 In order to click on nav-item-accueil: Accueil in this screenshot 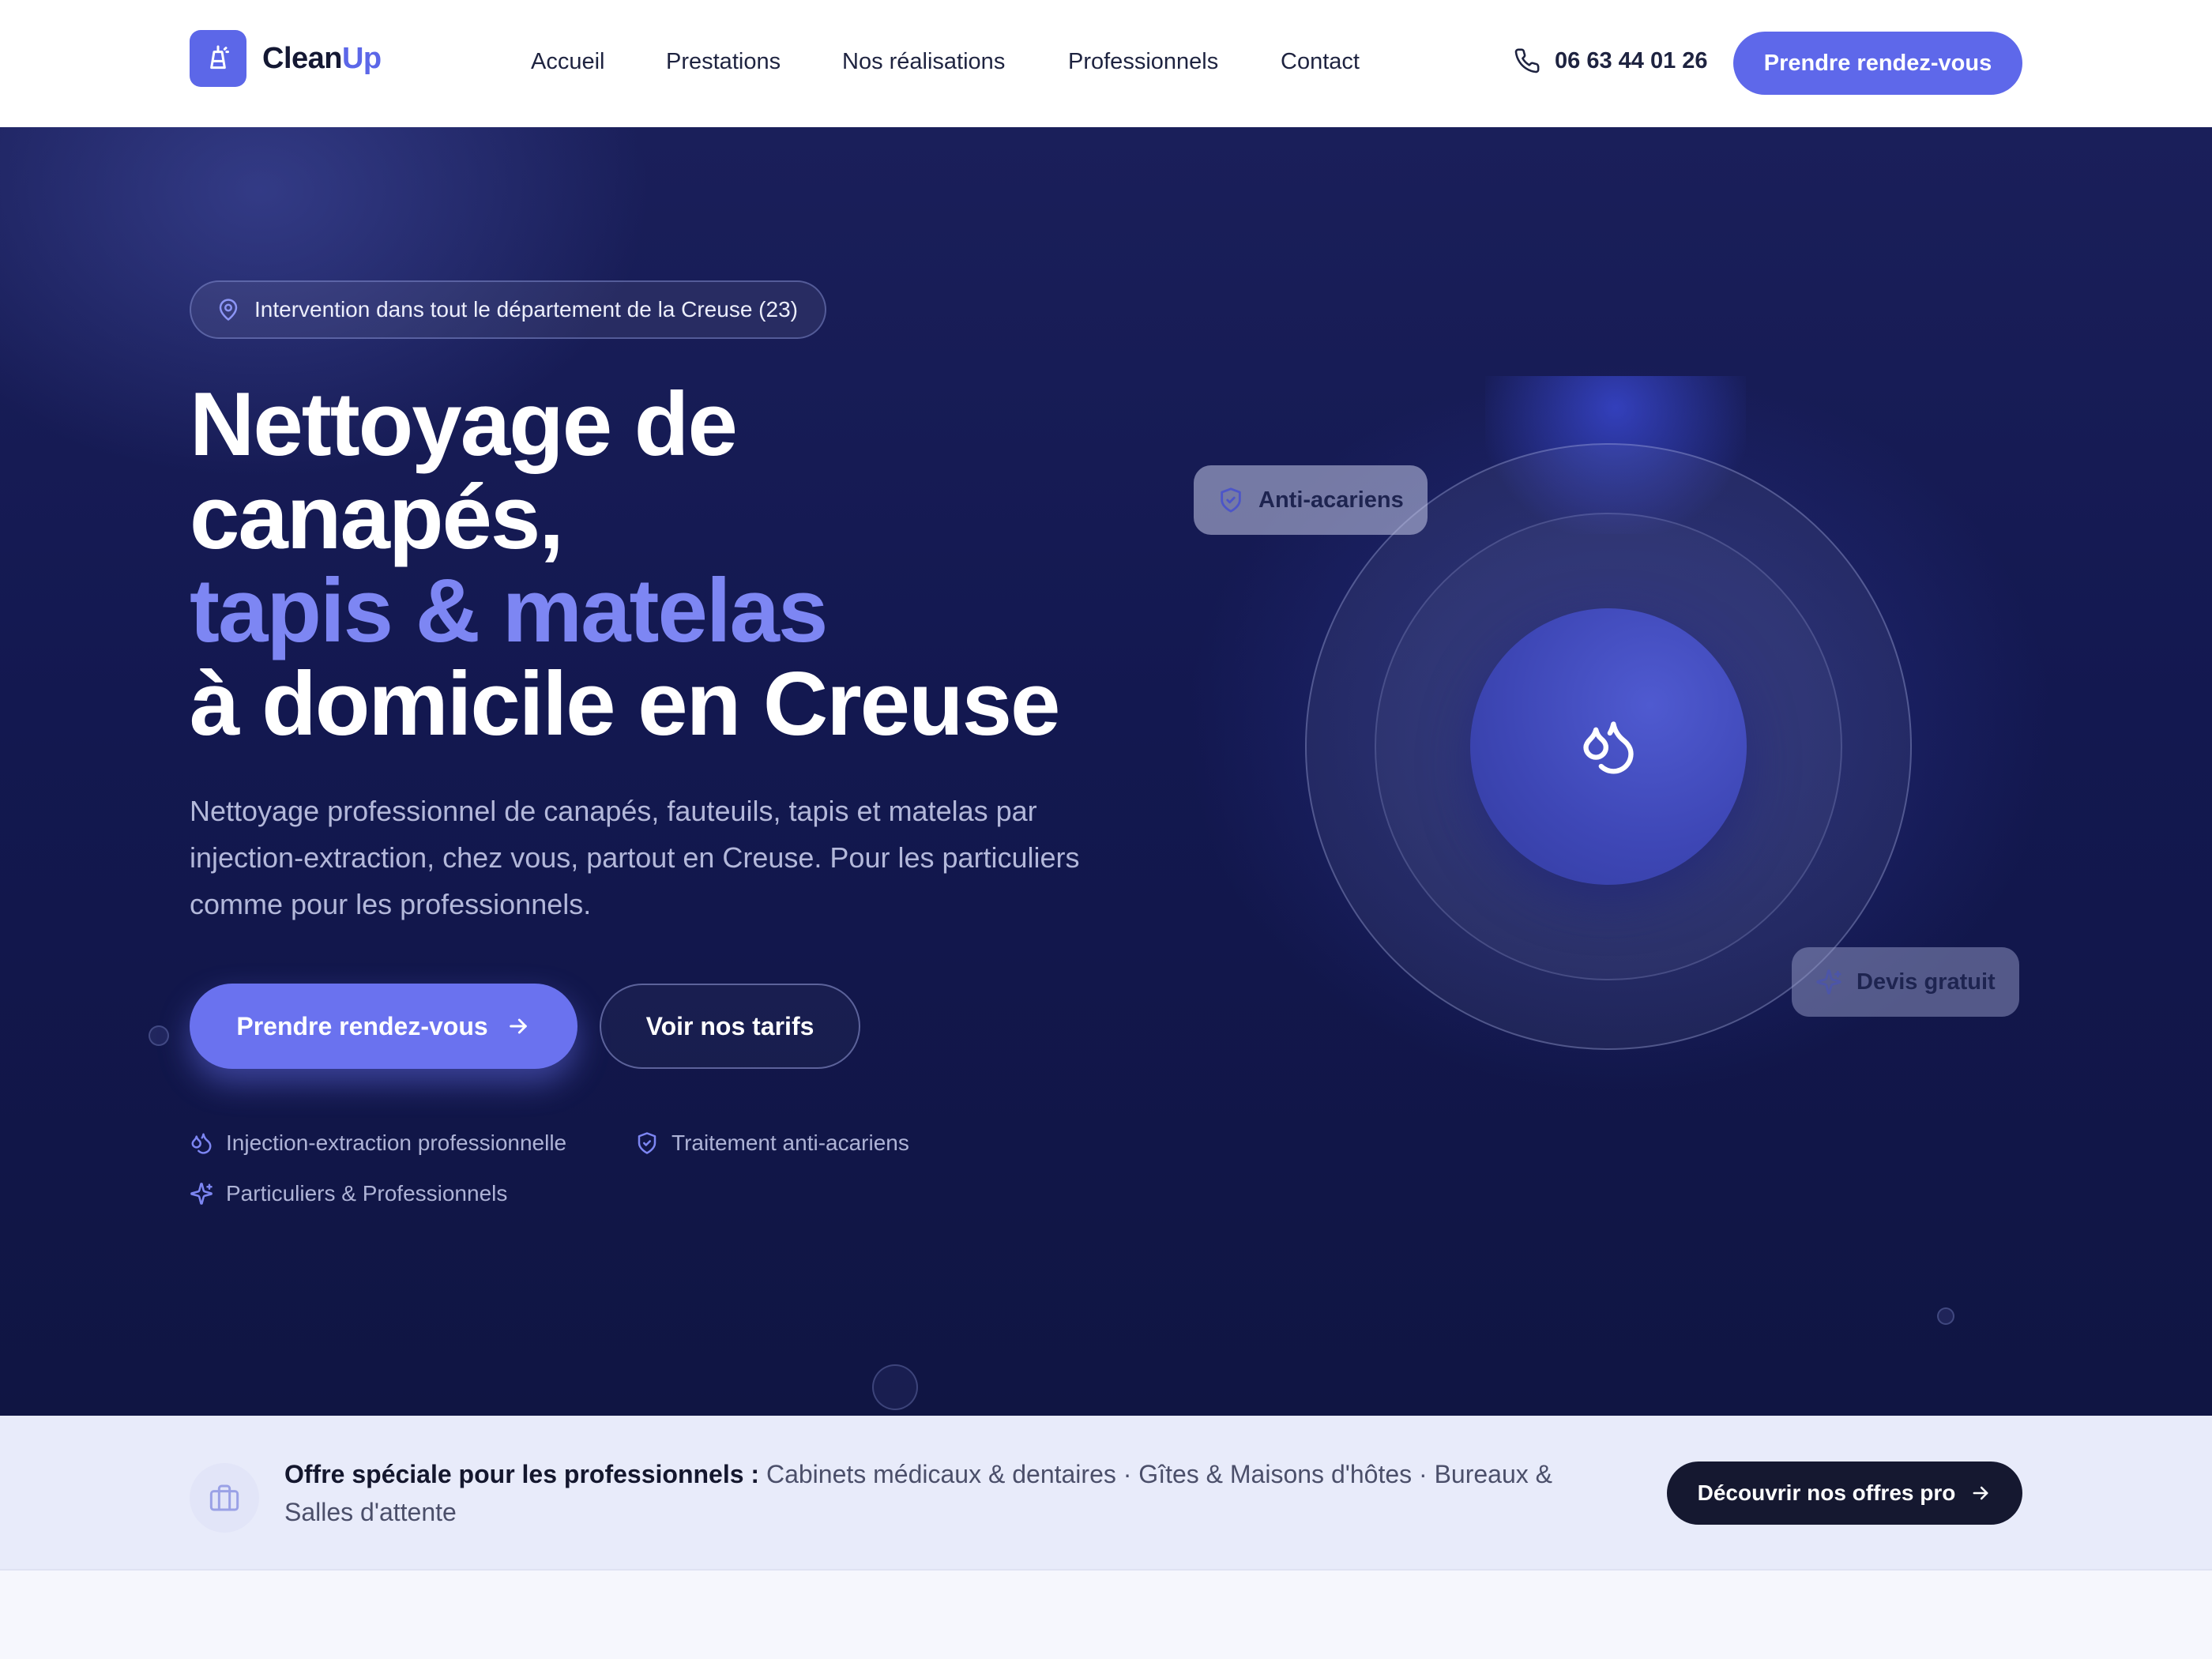, I will do `click(568, 62)`.